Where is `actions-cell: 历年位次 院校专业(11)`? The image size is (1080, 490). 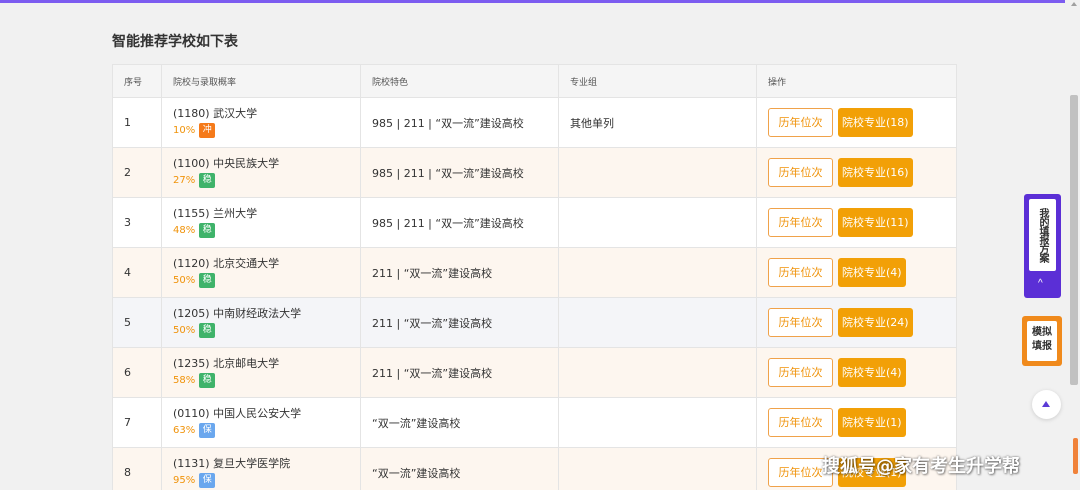
actions-cell: 历年位次 院校专业(11) is located at coordinates (856, 222).